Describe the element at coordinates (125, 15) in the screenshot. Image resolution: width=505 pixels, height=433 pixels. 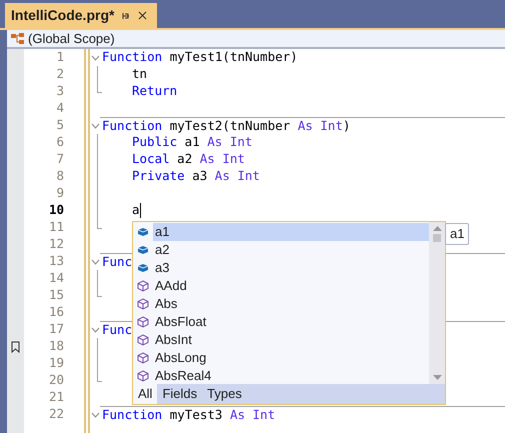
I see `pin-icon` at that location.